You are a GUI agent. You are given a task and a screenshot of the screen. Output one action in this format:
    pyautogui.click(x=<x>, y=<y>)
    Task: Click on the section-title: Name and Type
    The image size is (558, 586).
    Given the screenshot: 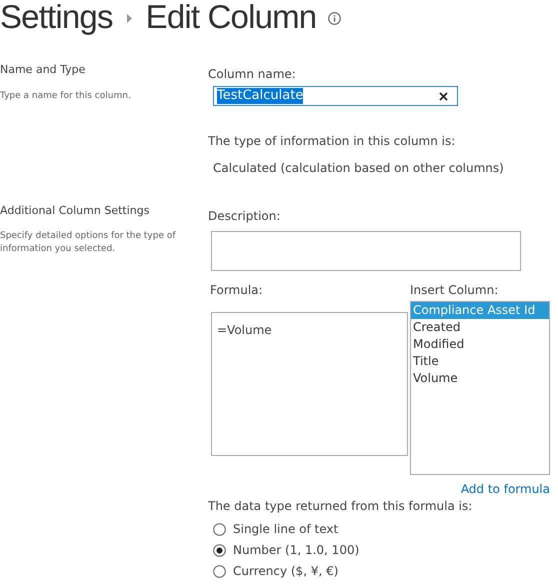 What is the action you would take?
    pyautogui.click(x=43, y=70)
    